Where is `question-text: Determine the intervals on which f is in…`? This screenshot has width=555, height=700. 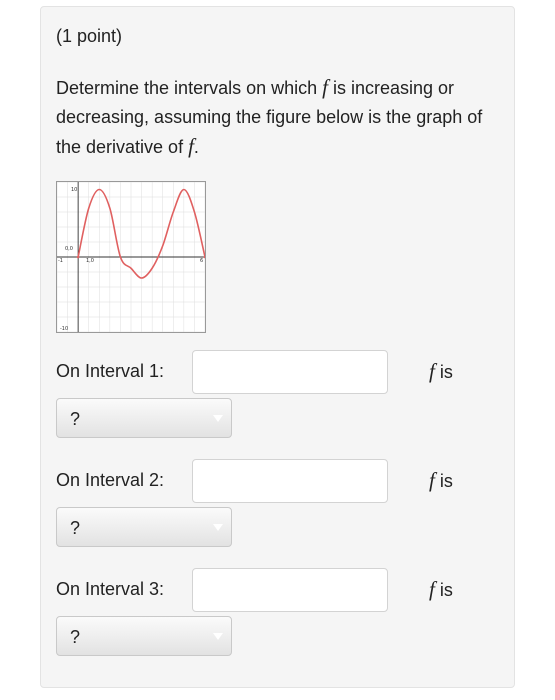
question-text: Determine the intervals on which f is in… is located at coordinates (276, 117).